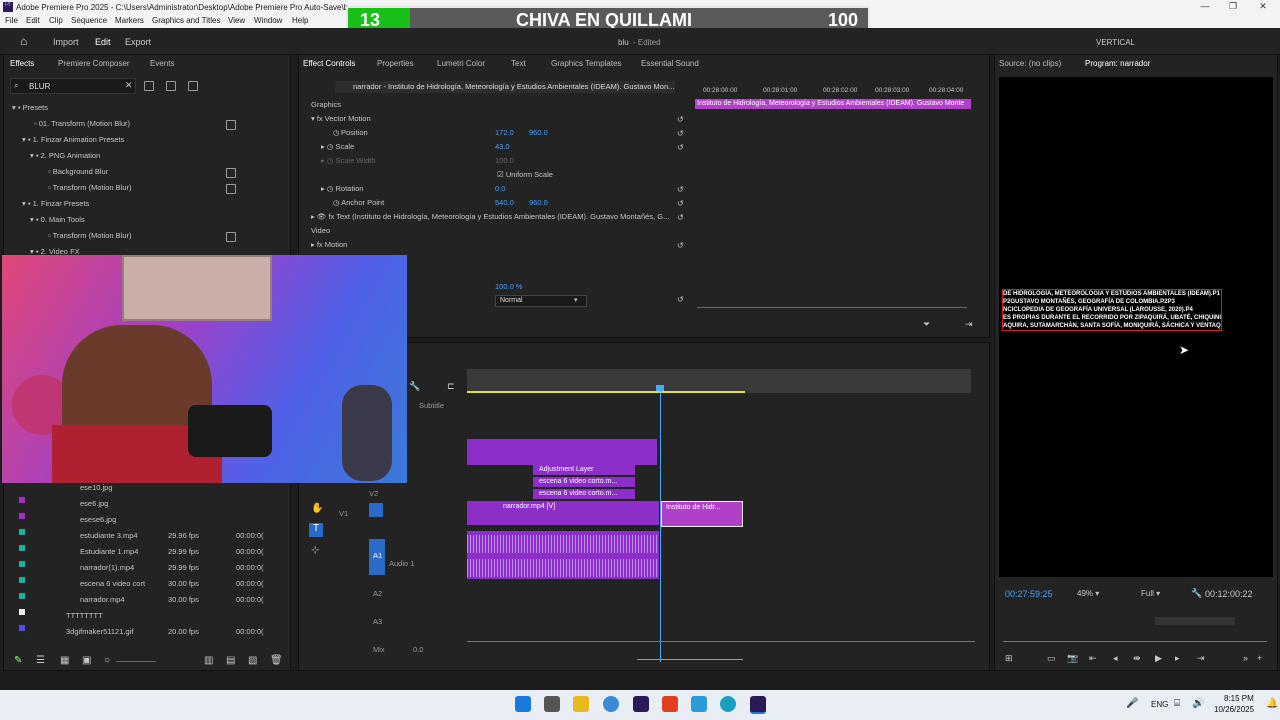 The image size is (1280, 720). Describe the element at coordinates (538, 202) in the screenshot. I see `anchor-y: 960.0` at that location.